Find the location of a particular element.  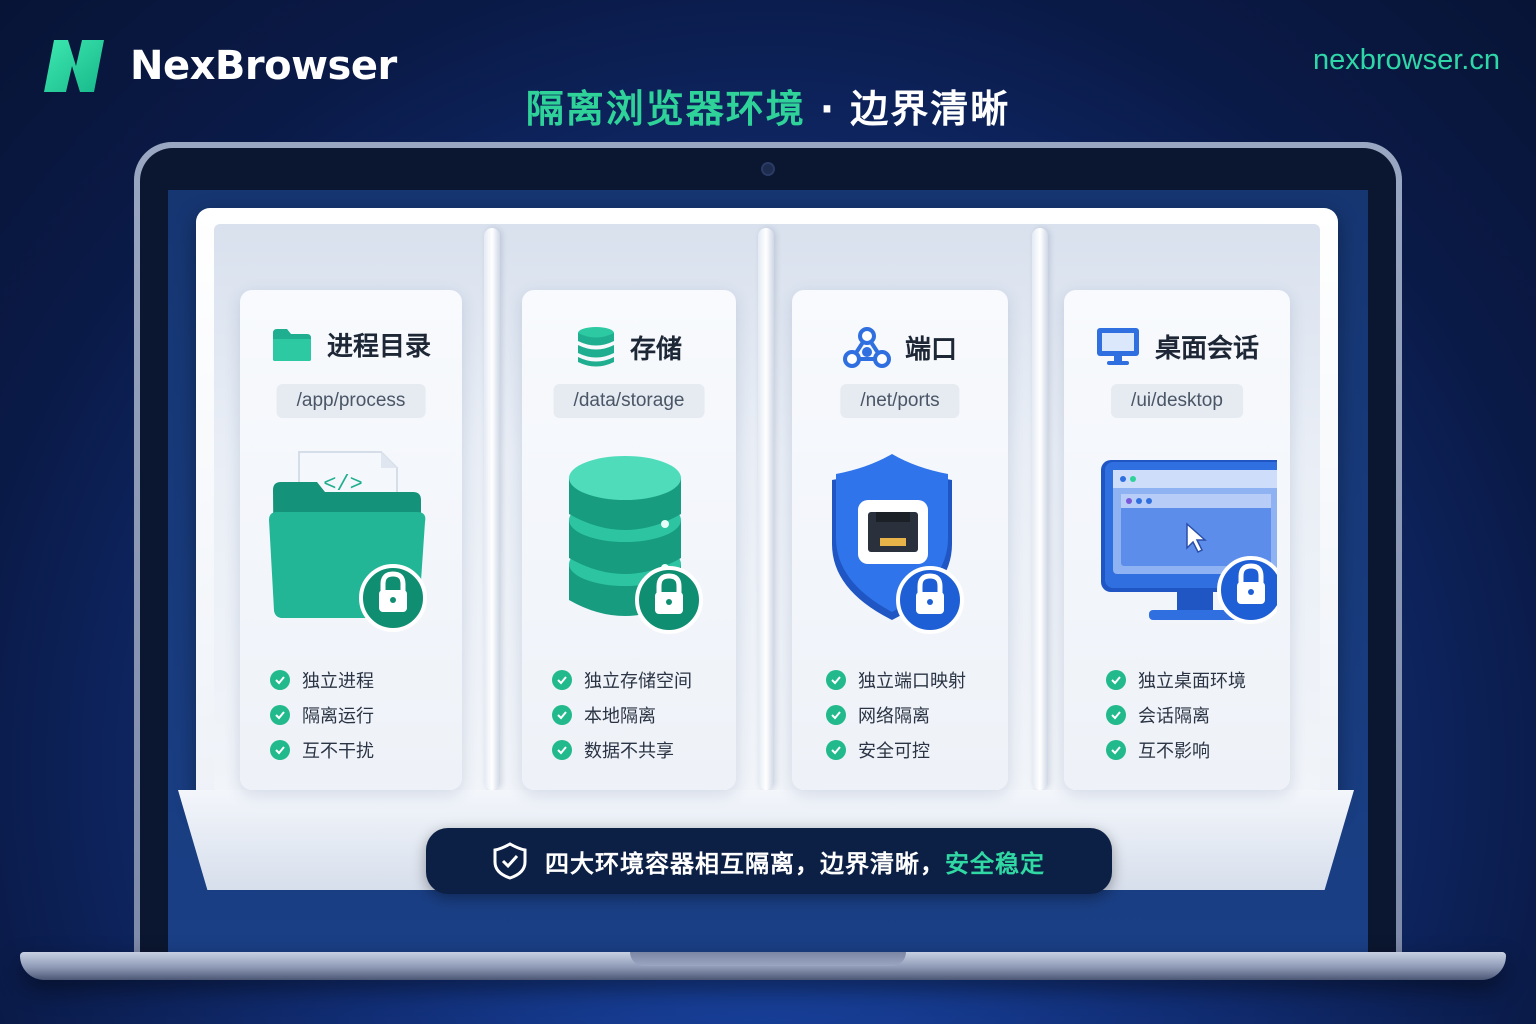

feature-label: 互不影响 is located at coordinates (1174, 751).